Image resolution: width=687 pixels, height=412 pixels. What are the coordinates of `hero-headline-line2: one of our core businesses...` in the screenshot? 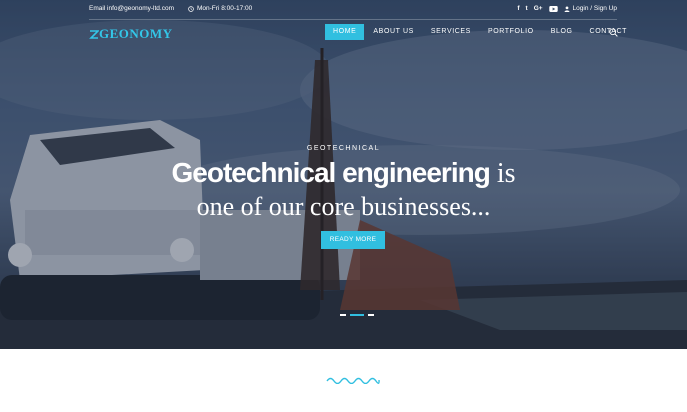 It's located at (343, 206).